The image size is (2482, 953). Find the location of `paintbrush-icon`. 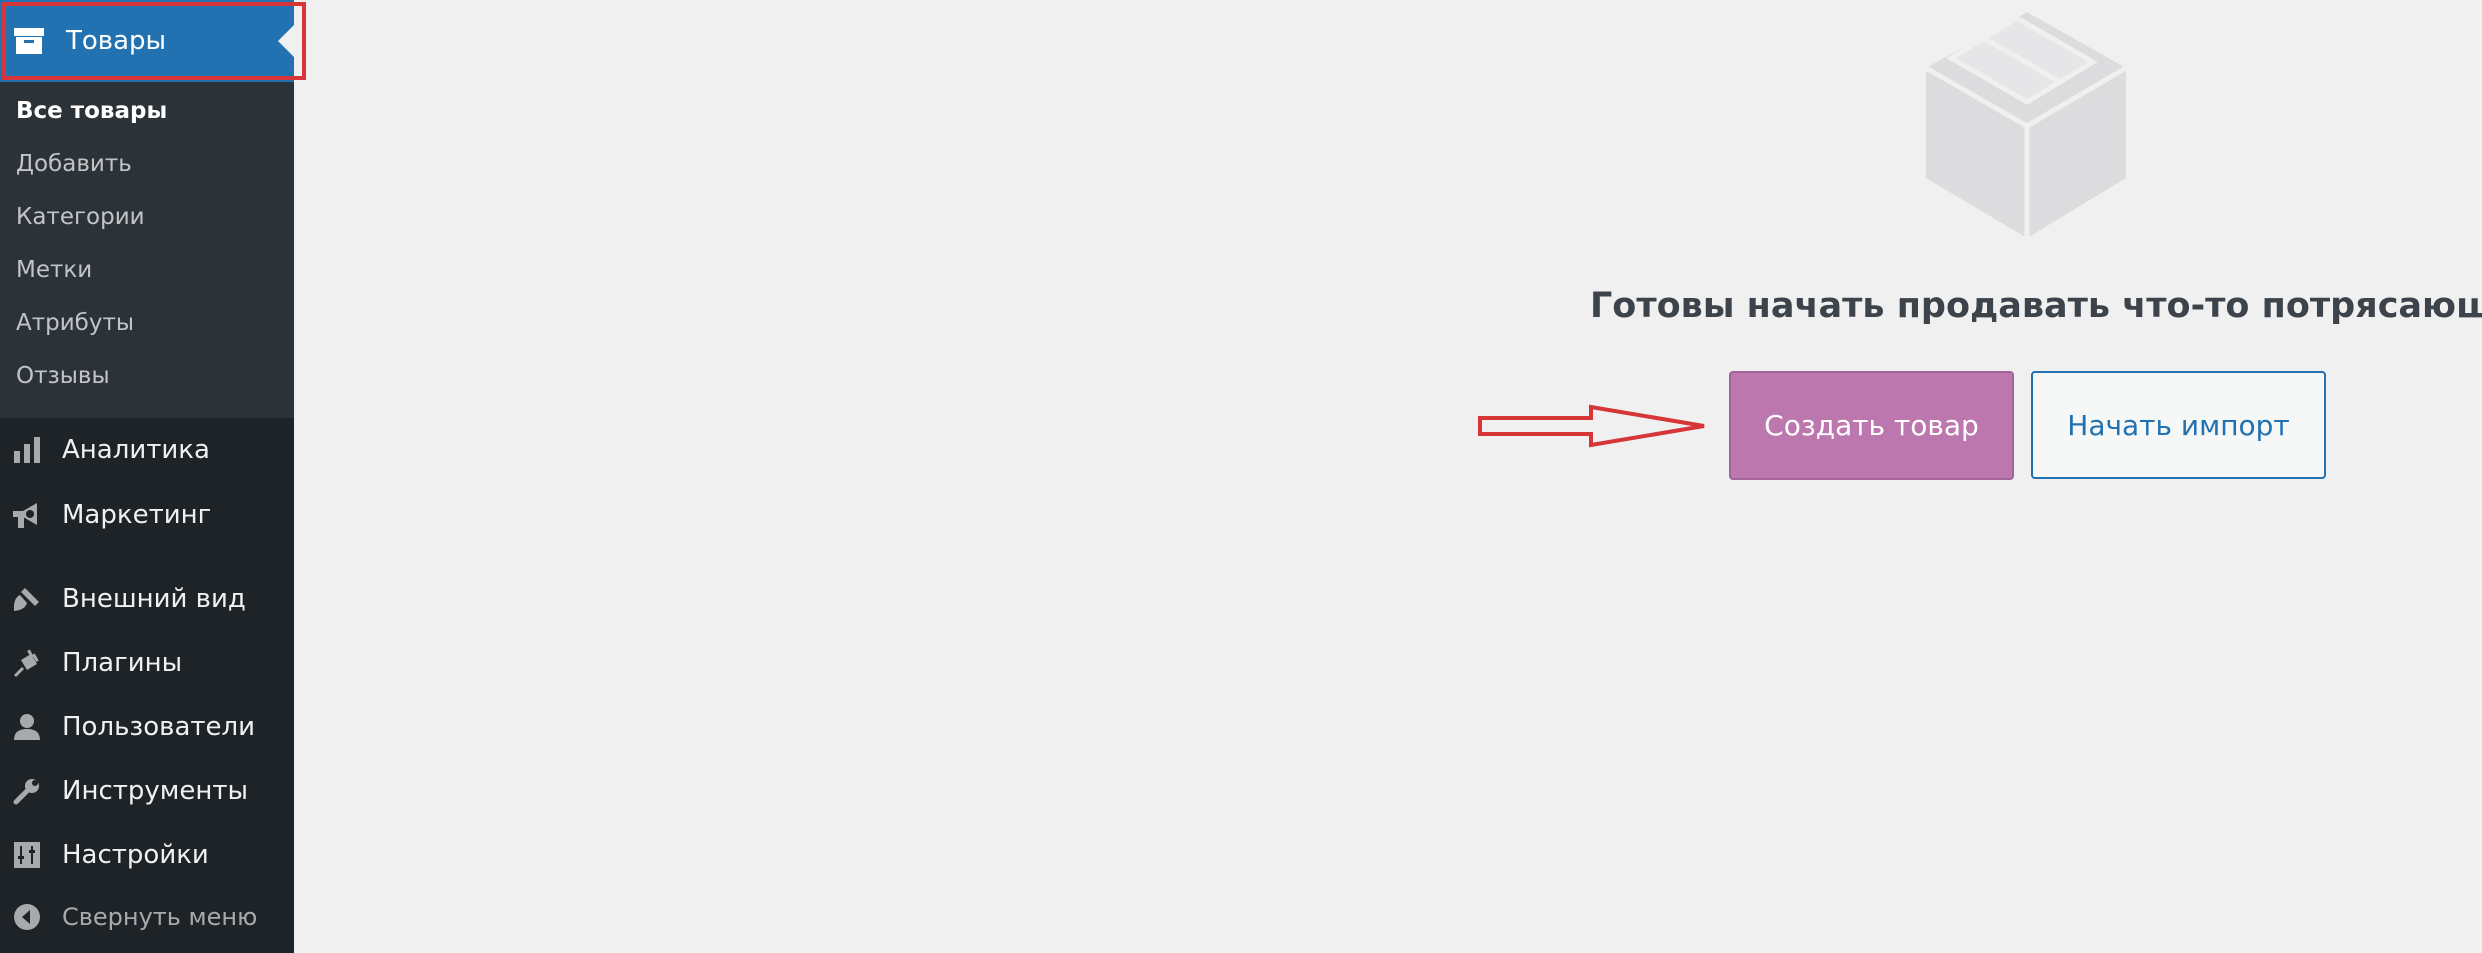

paintbrush-icon is located at coordinates (27, 599).